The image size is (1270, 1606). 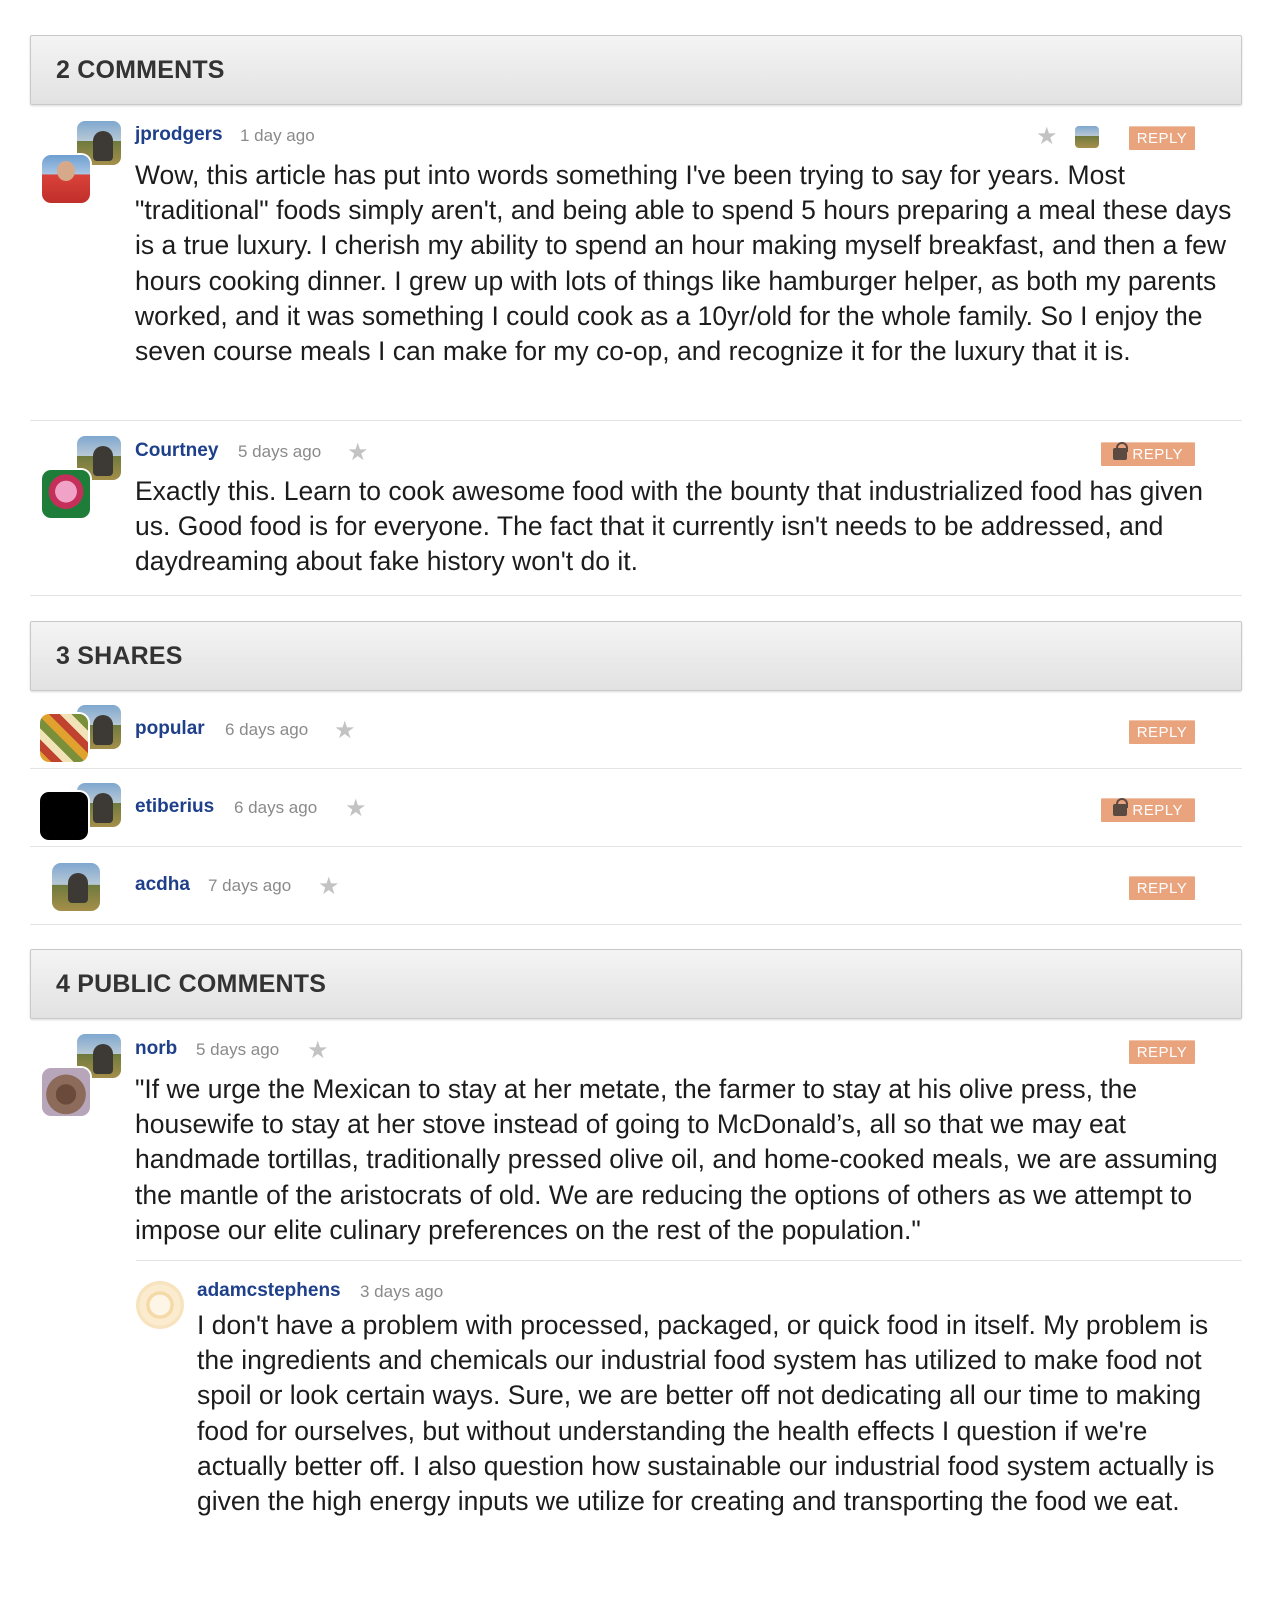 I want to click on timestamp: 3 days ago, so click(x=401, y=1292).